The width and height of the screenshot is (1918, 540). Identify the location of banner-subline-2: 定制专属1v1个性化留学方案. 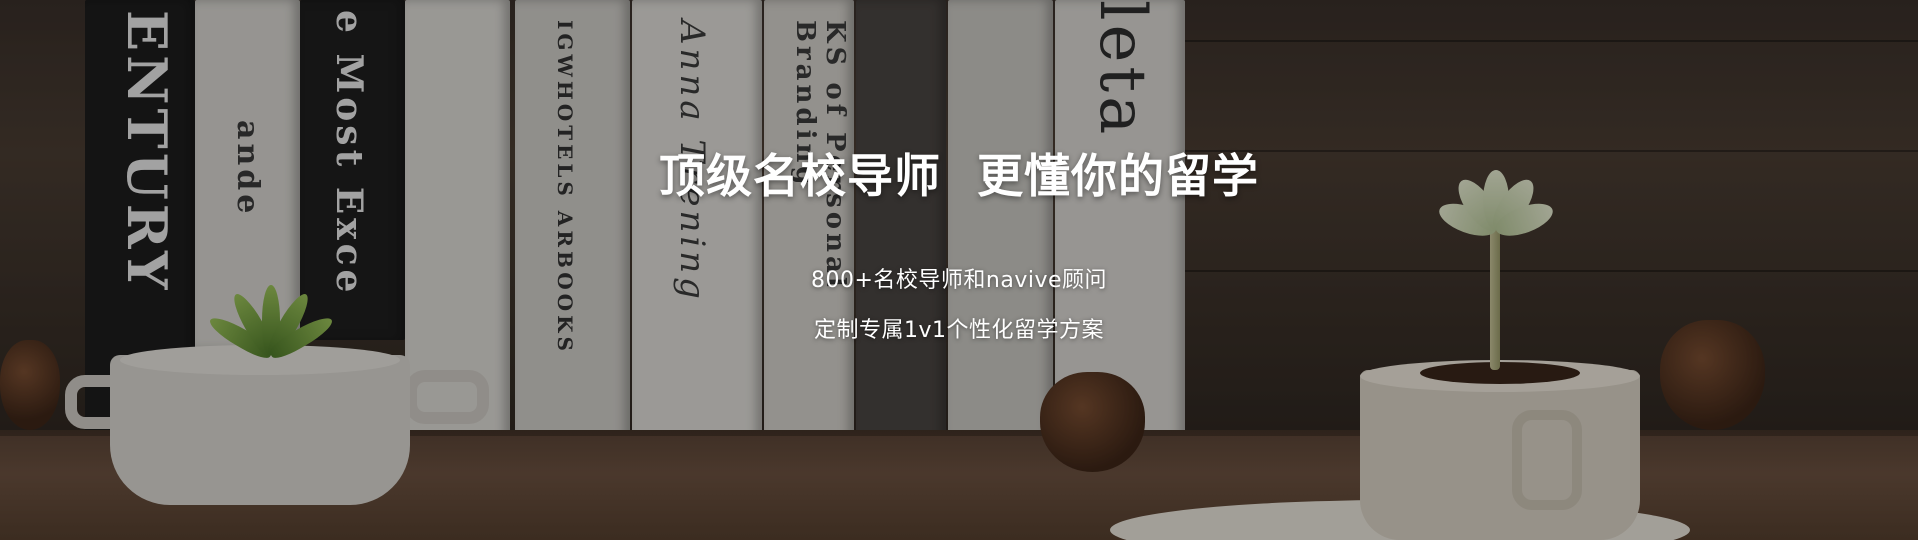
(958, 330).